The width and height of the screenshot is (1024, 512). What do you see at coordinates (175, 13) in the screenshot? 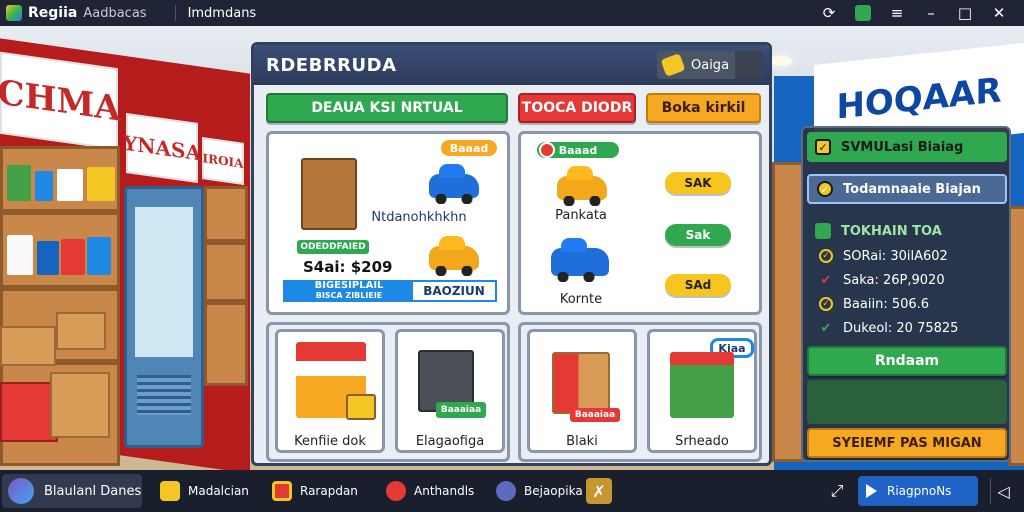
I see `title-divider` at bounding box center [175, 13].